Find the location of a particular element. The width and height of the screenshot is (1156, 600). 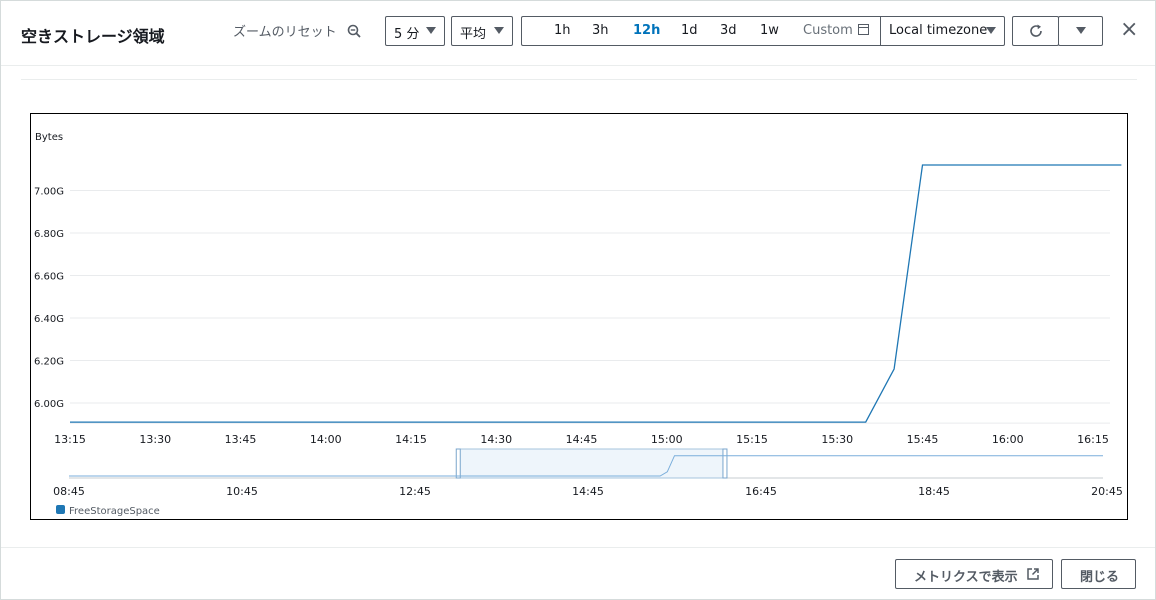

zoom-reset-button: ズームのリセット is located at coordinates (297, 30).